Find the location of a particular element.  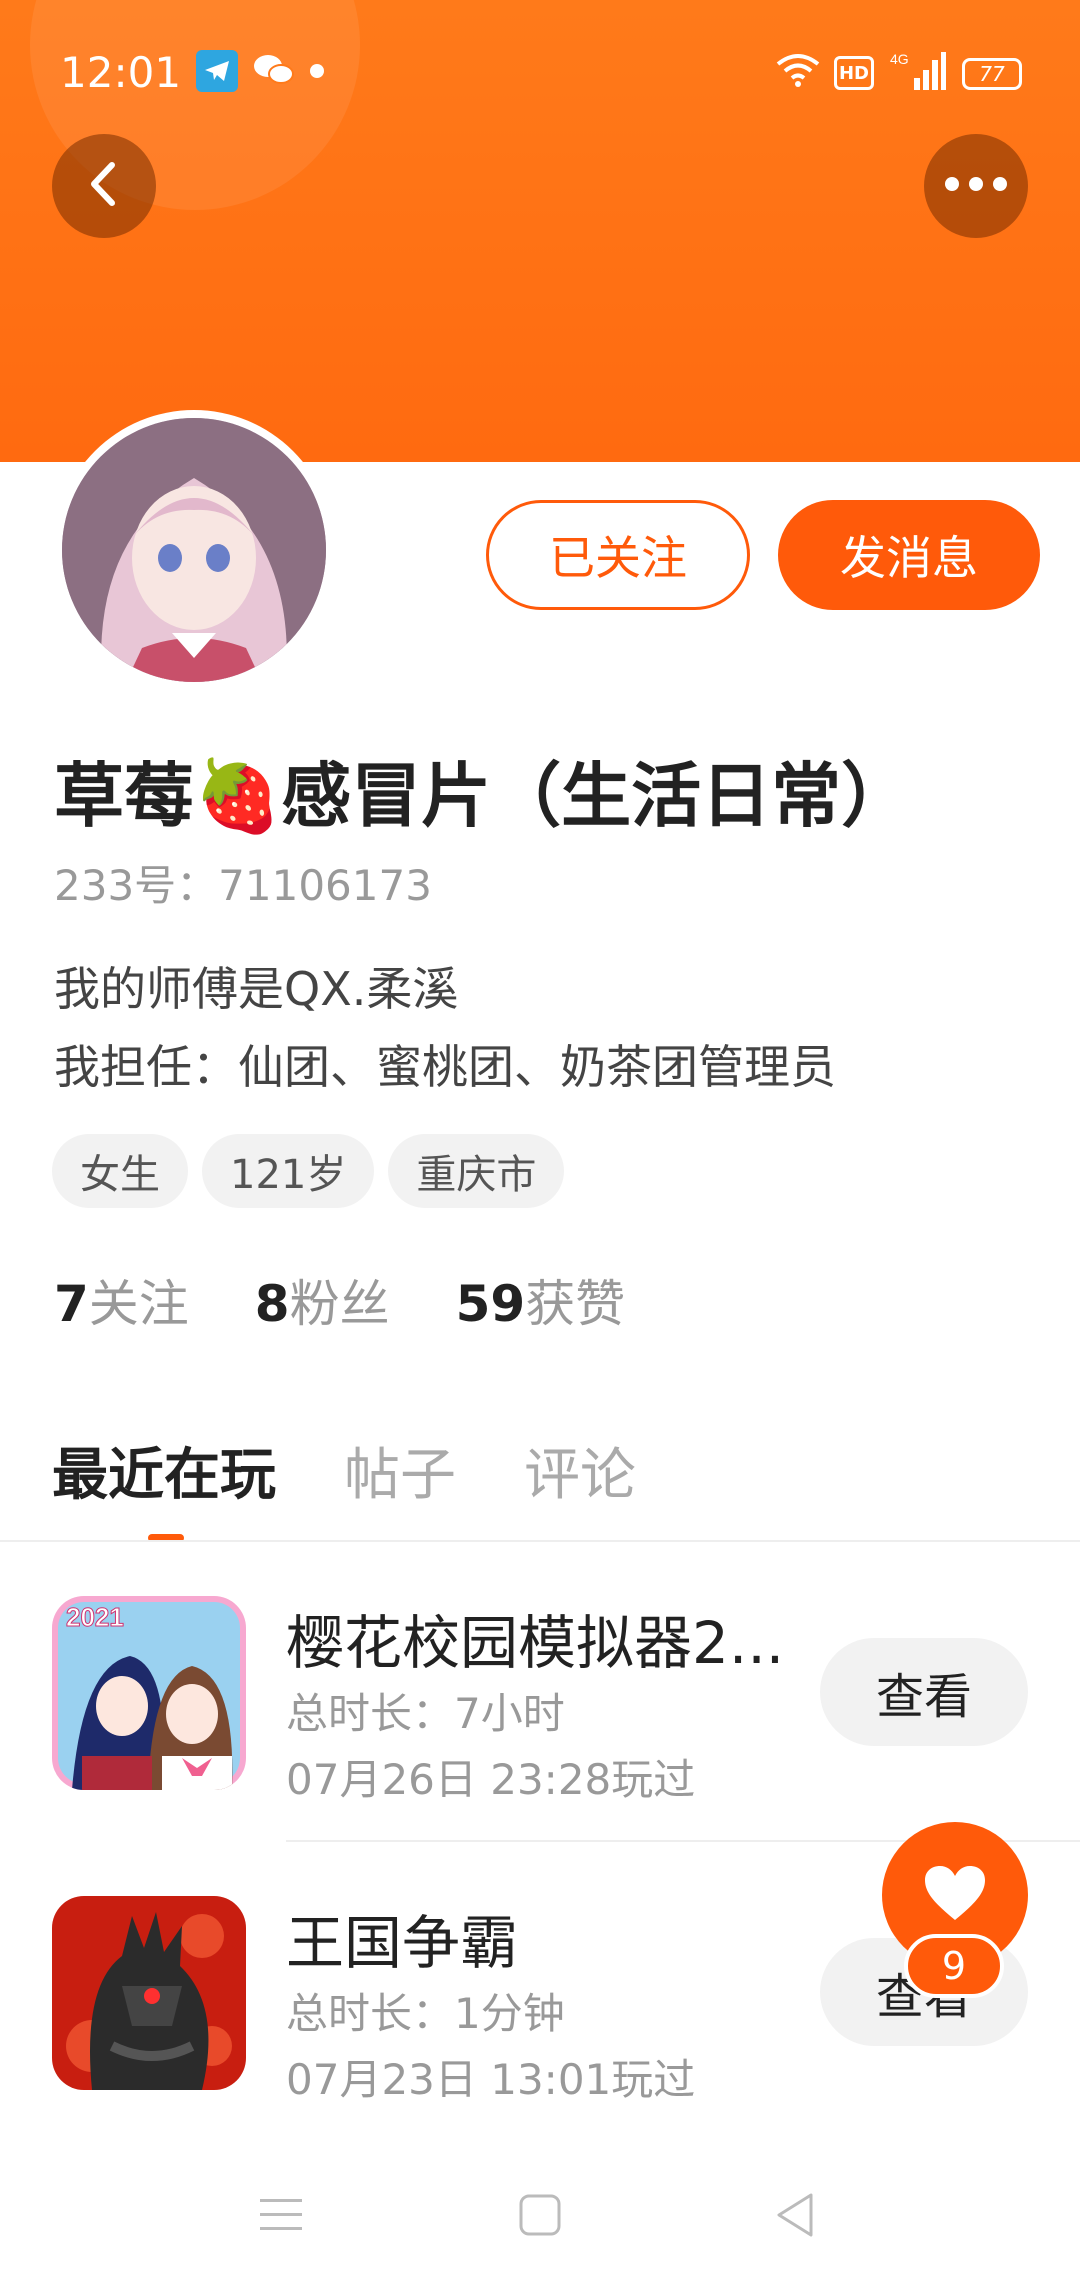

more-icon is located at coordinates (976, 186).